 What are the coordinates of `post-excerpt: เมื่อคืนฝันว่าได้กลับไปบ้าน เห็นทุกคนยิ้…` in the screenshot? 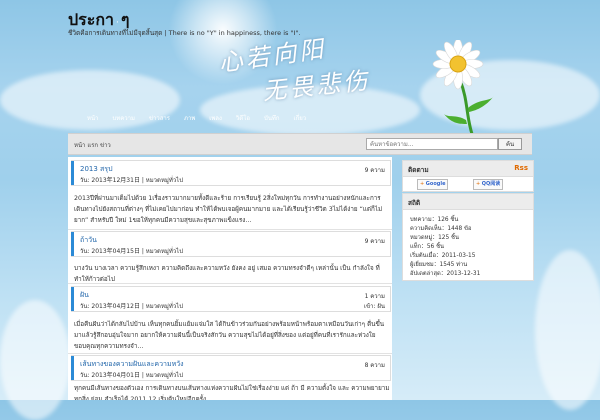 It's located at (229, 335).